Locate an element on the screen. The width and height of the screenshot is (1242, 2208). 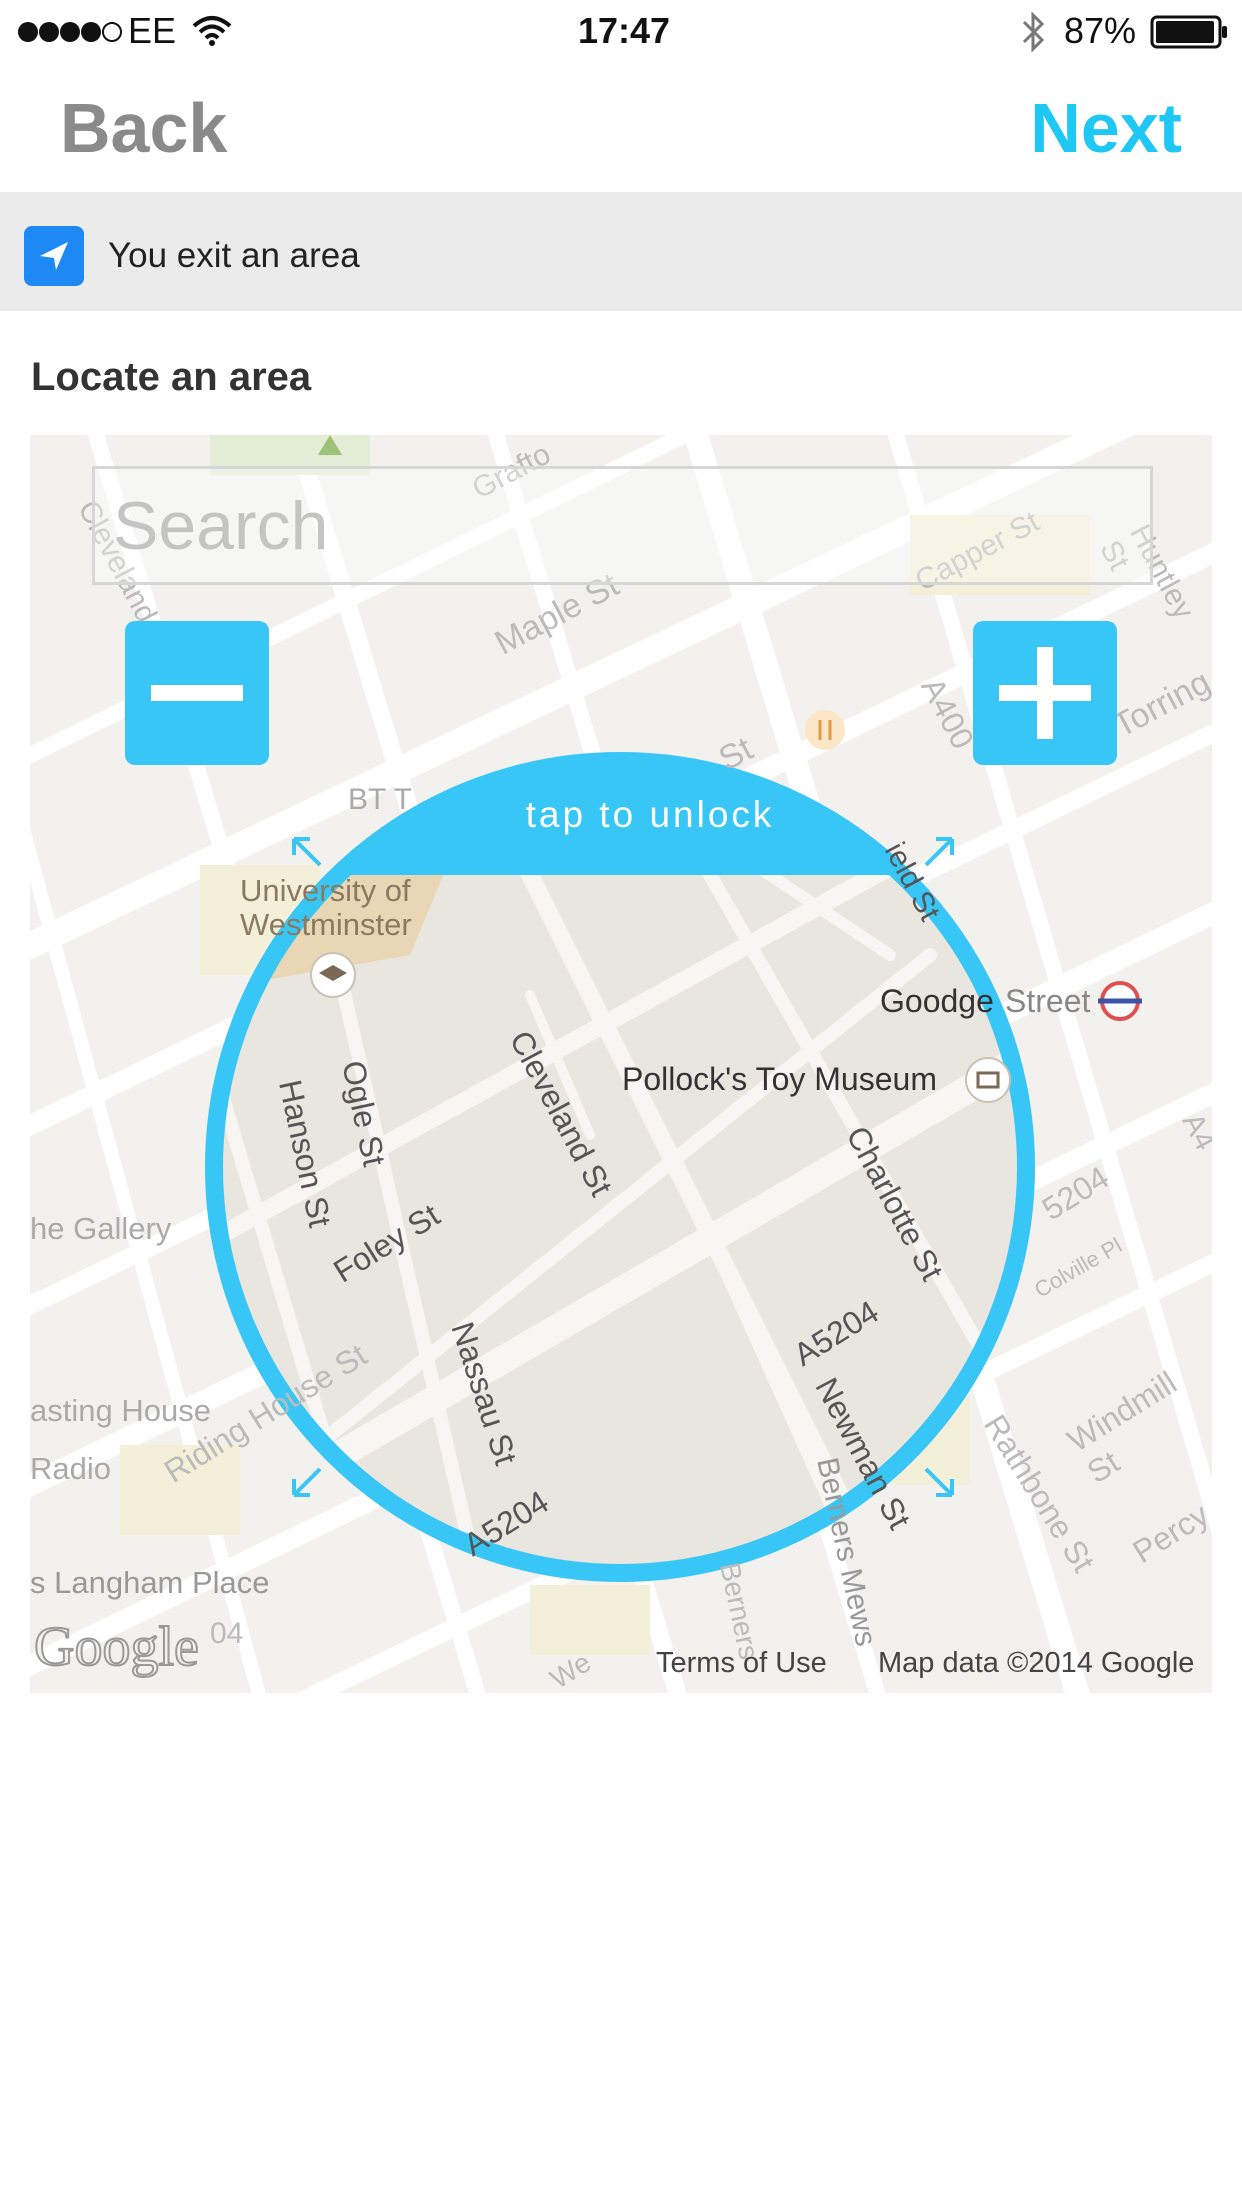
section-title: Locate an area is located at coordinates (171, 377).